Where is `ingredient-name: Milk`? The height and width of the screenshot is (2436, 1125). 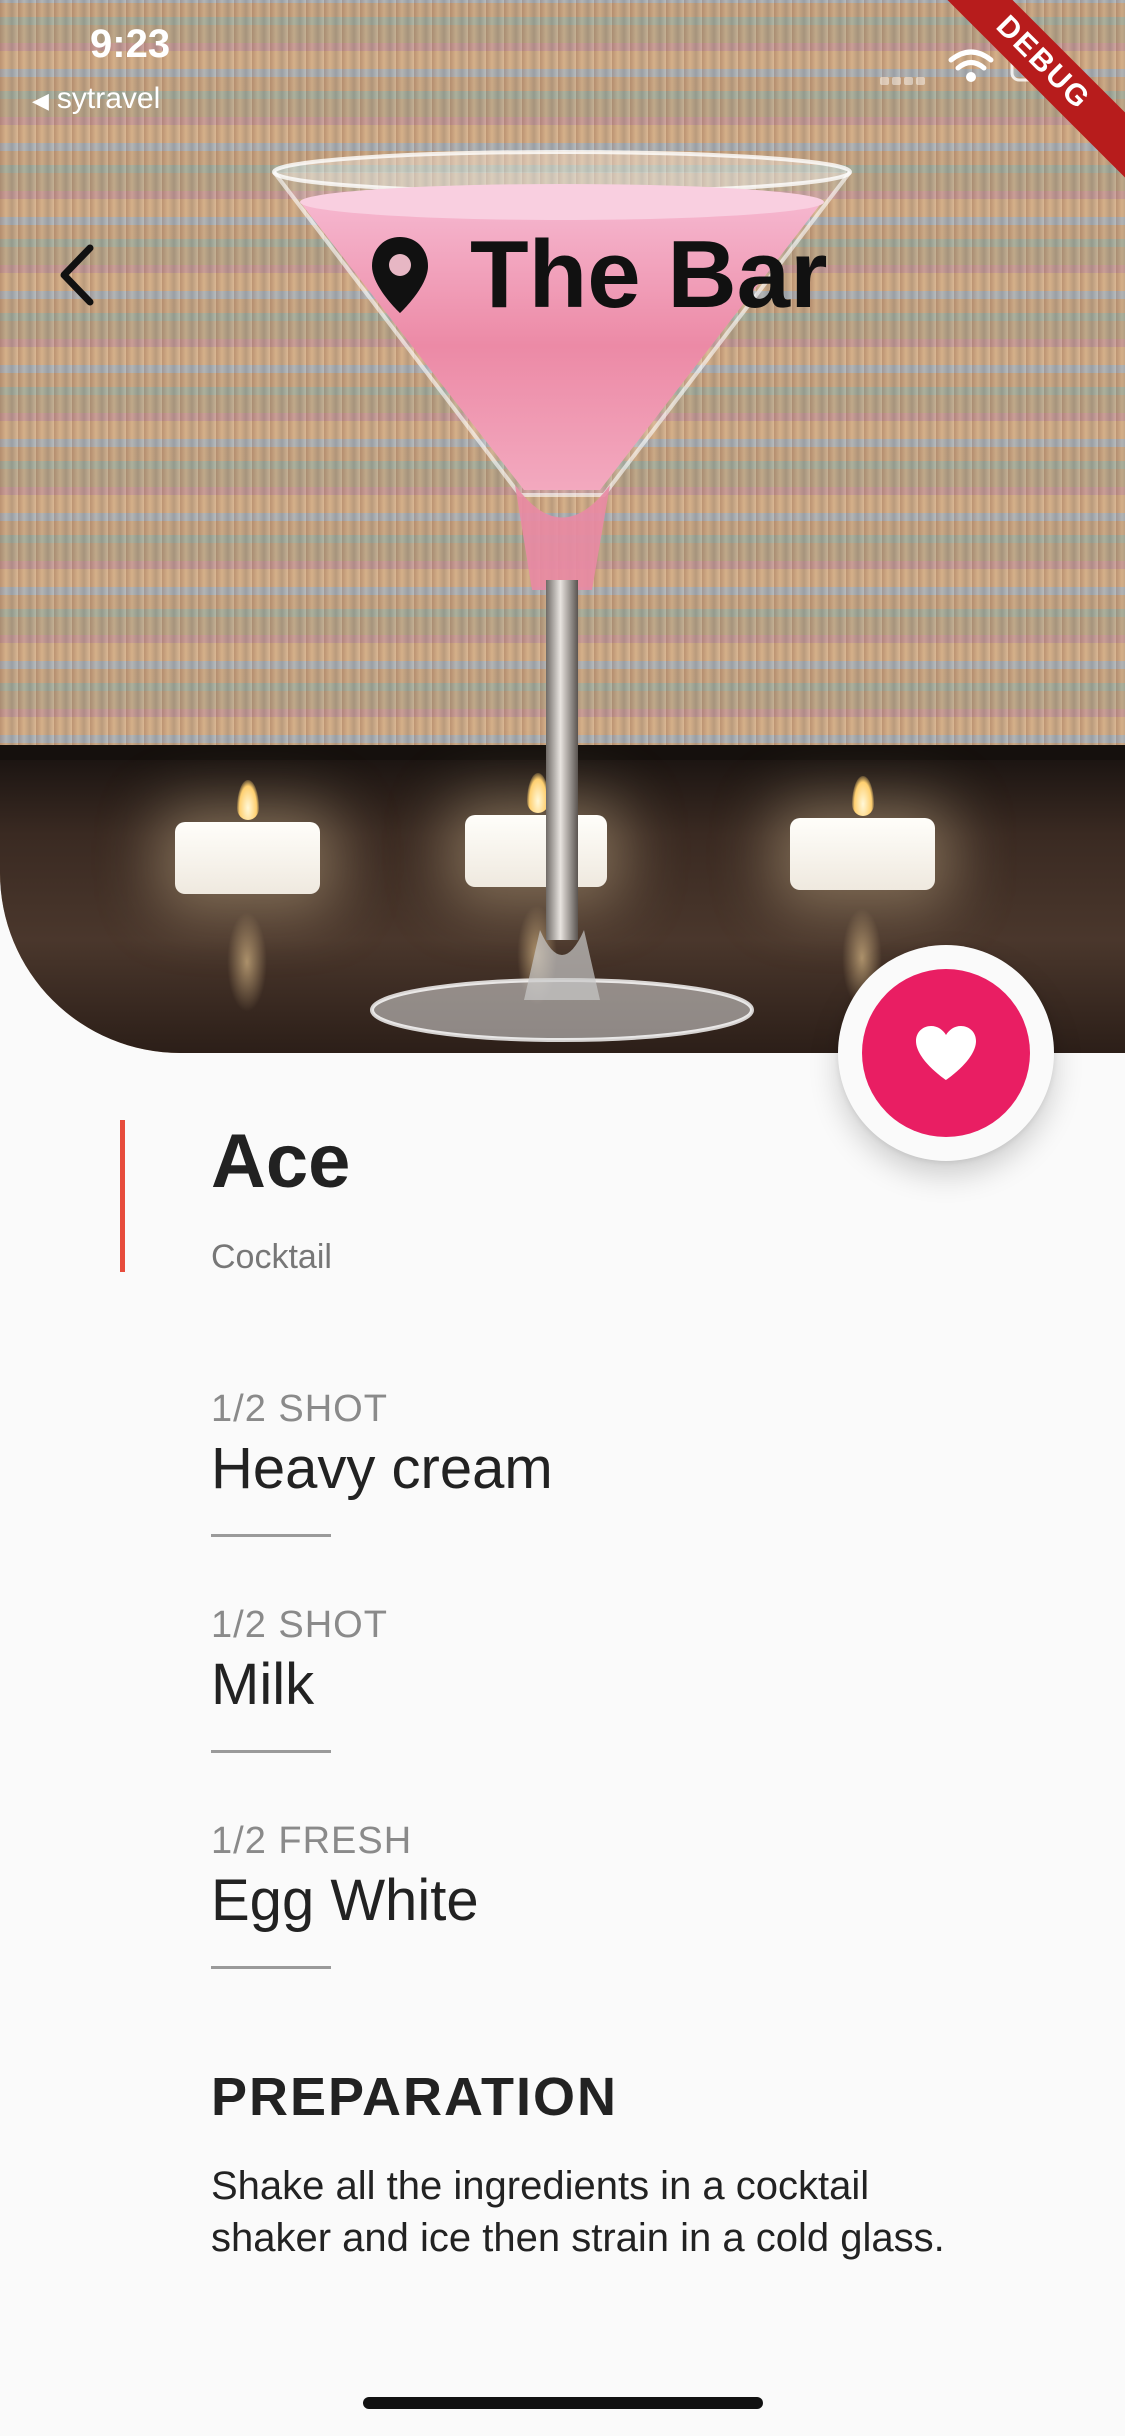 ingredient-name: Milk is located at coordinates (263, 1684).